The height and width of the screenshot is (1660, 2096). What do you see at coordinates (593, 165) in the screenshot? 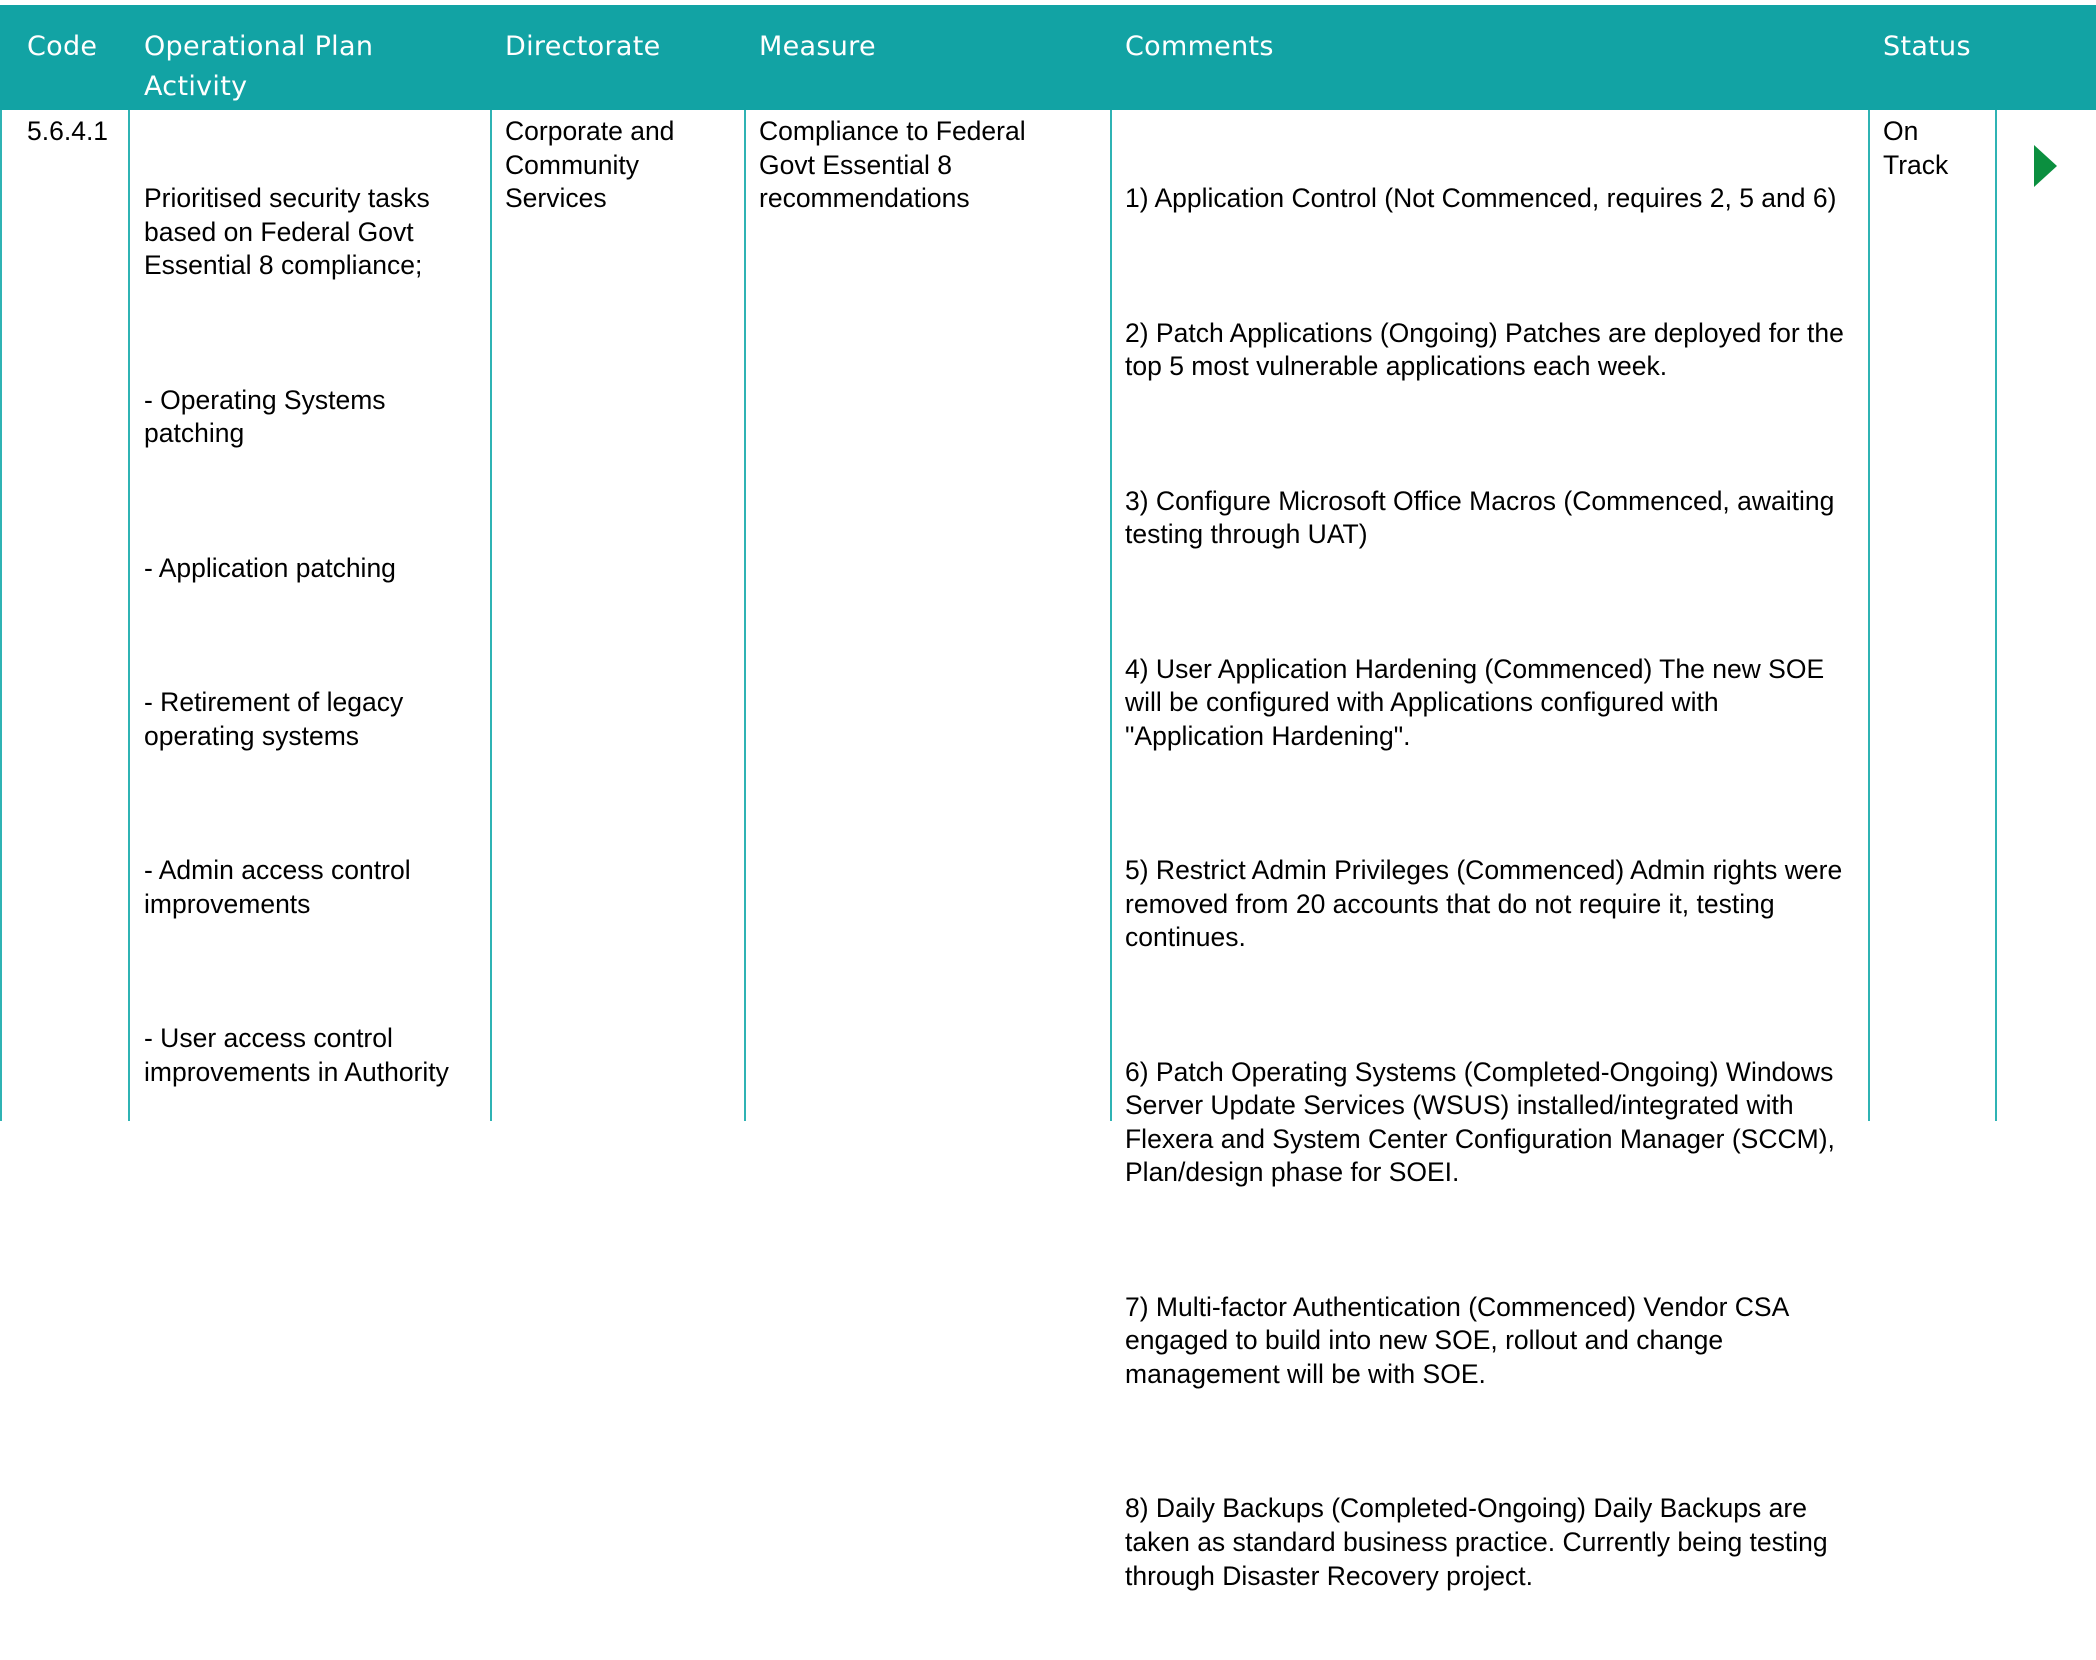
I see `cell-directorate: Corporate and Community Services` at bounding box center [593, 165].